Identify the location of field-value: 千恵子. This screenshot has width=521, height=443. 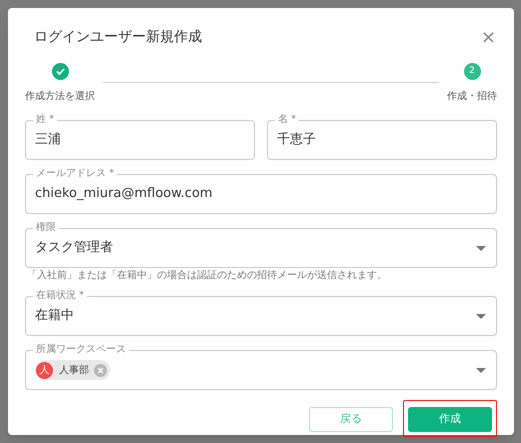
(296, 140).